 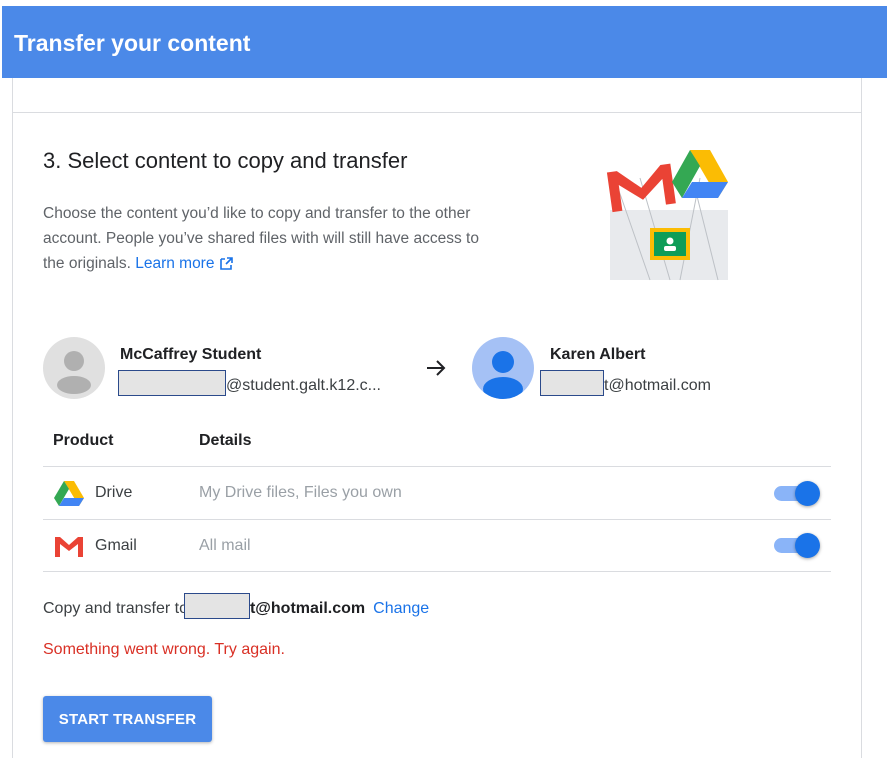 I want to click on gmail-details: All mail, so click(x=225, y=545).